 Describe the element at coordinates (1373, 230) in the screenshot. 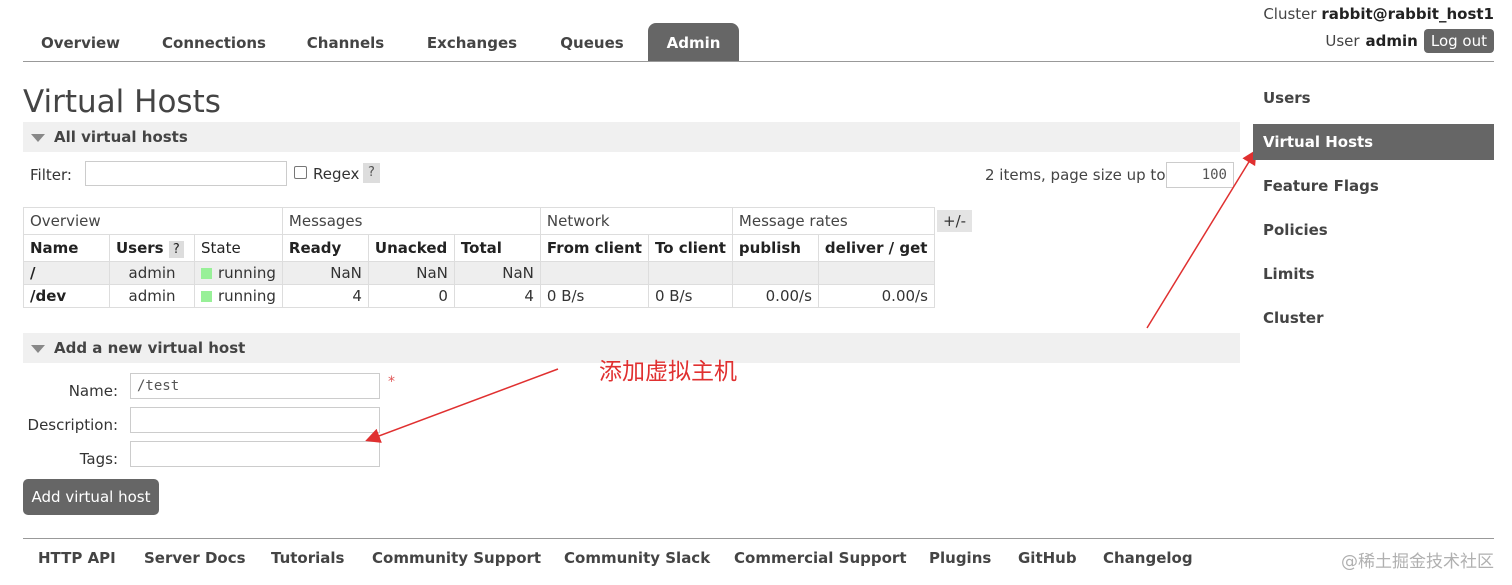

I see `sidebar-item-policies: Policies` at that location.